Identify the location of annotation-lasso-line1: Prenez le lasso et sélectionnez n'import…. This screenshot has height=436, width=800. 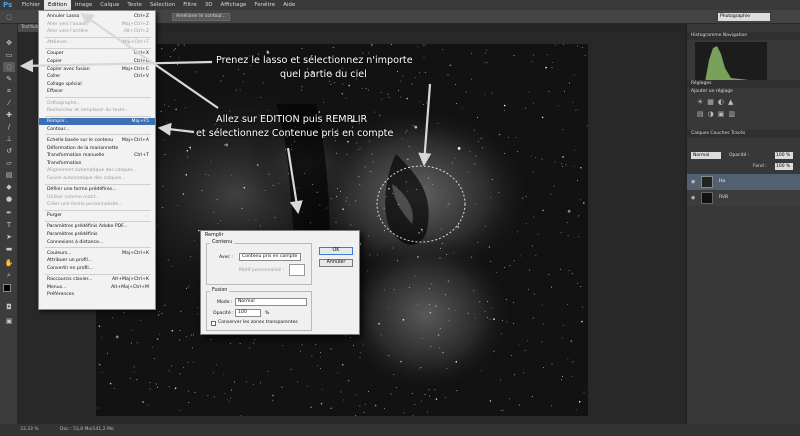
(314, 60).